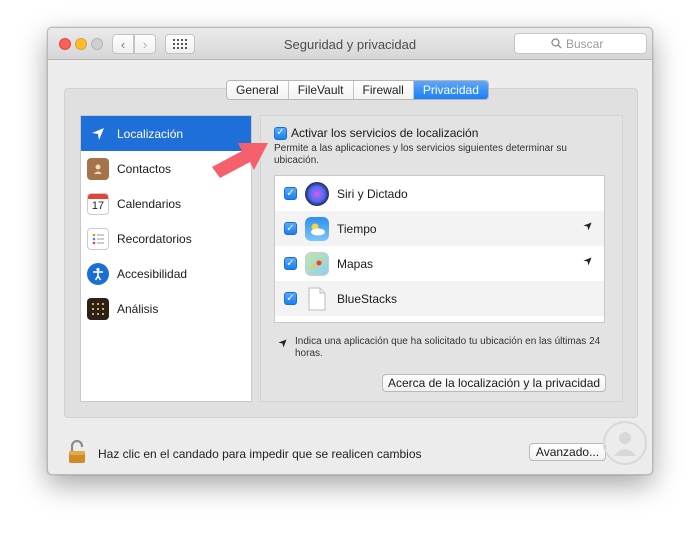 This screenshot has height=545, width=700. I want to click on tab-general: General, so click(258, 90).